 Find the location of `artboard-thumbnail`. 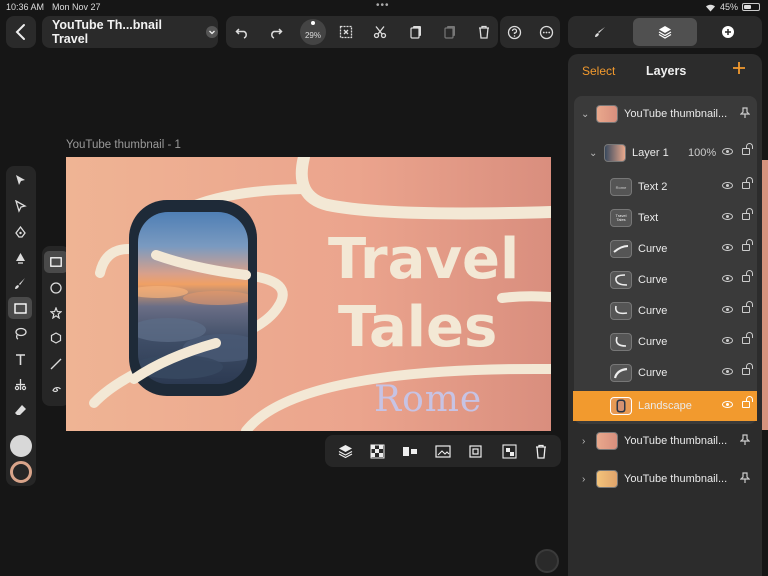

artboard-thumbnail is located at coordinates (607, 441).